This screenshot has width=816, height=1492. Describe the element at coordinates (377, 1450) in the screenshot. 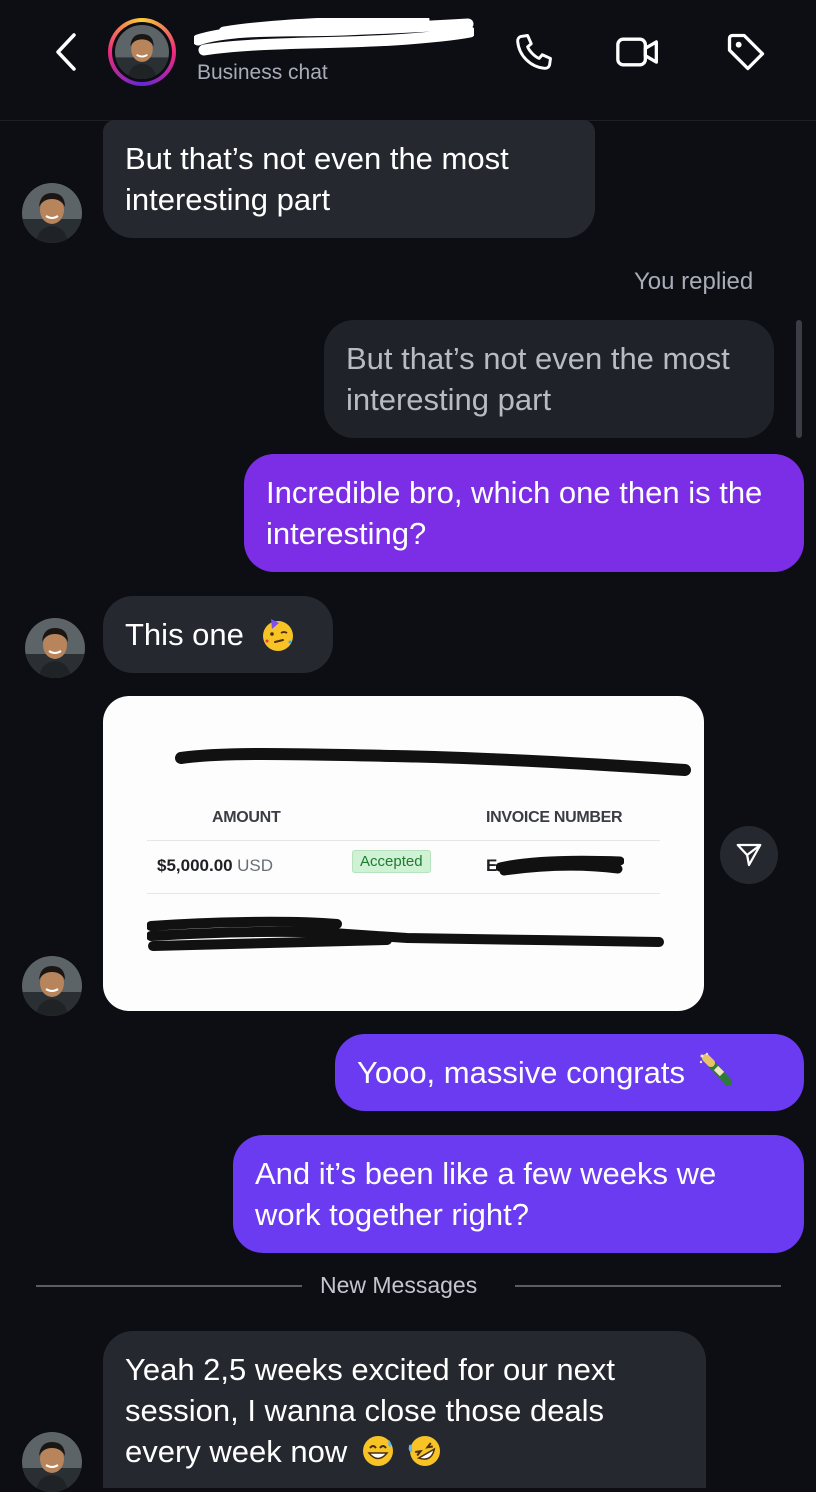

I see `grinning-sweat-emoji-icon` at that location.